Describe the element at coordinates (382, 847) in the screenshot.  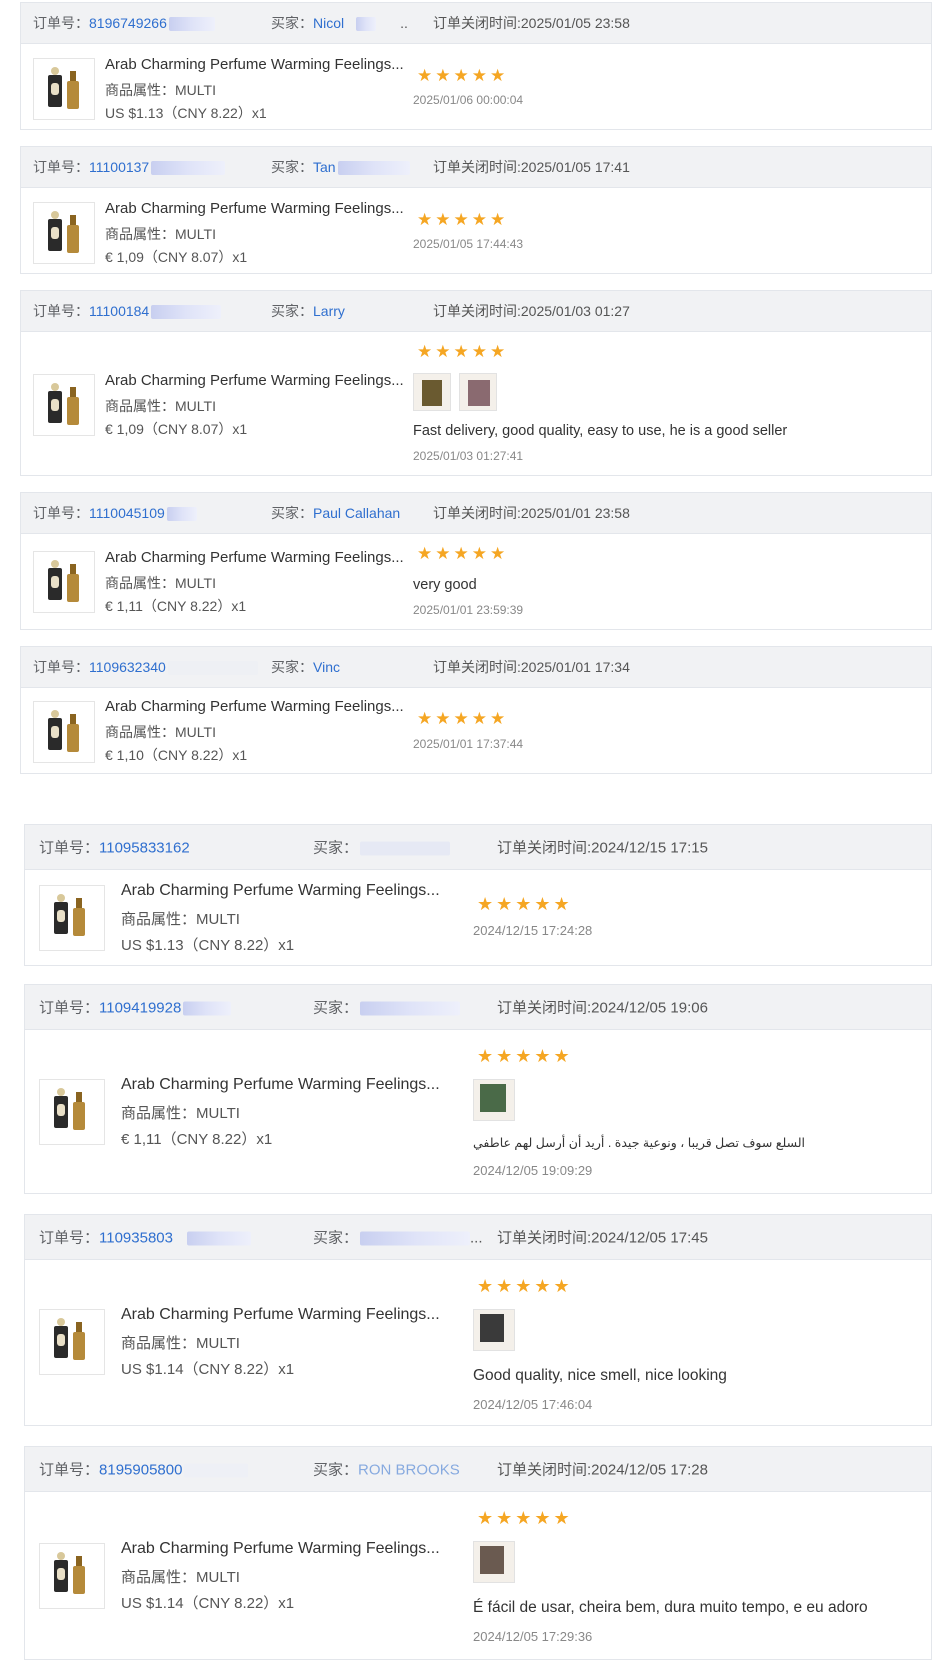
I see `buyer: 买家：` at that location.